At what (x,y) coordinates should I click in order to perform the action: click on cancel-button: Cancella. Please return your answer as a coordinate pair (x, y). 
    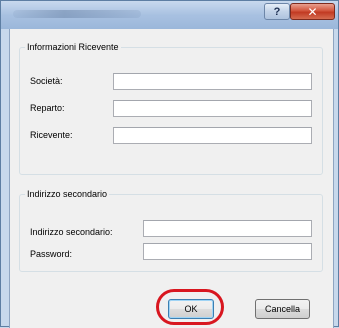
    Looking at the image, I should click on (282, 309).